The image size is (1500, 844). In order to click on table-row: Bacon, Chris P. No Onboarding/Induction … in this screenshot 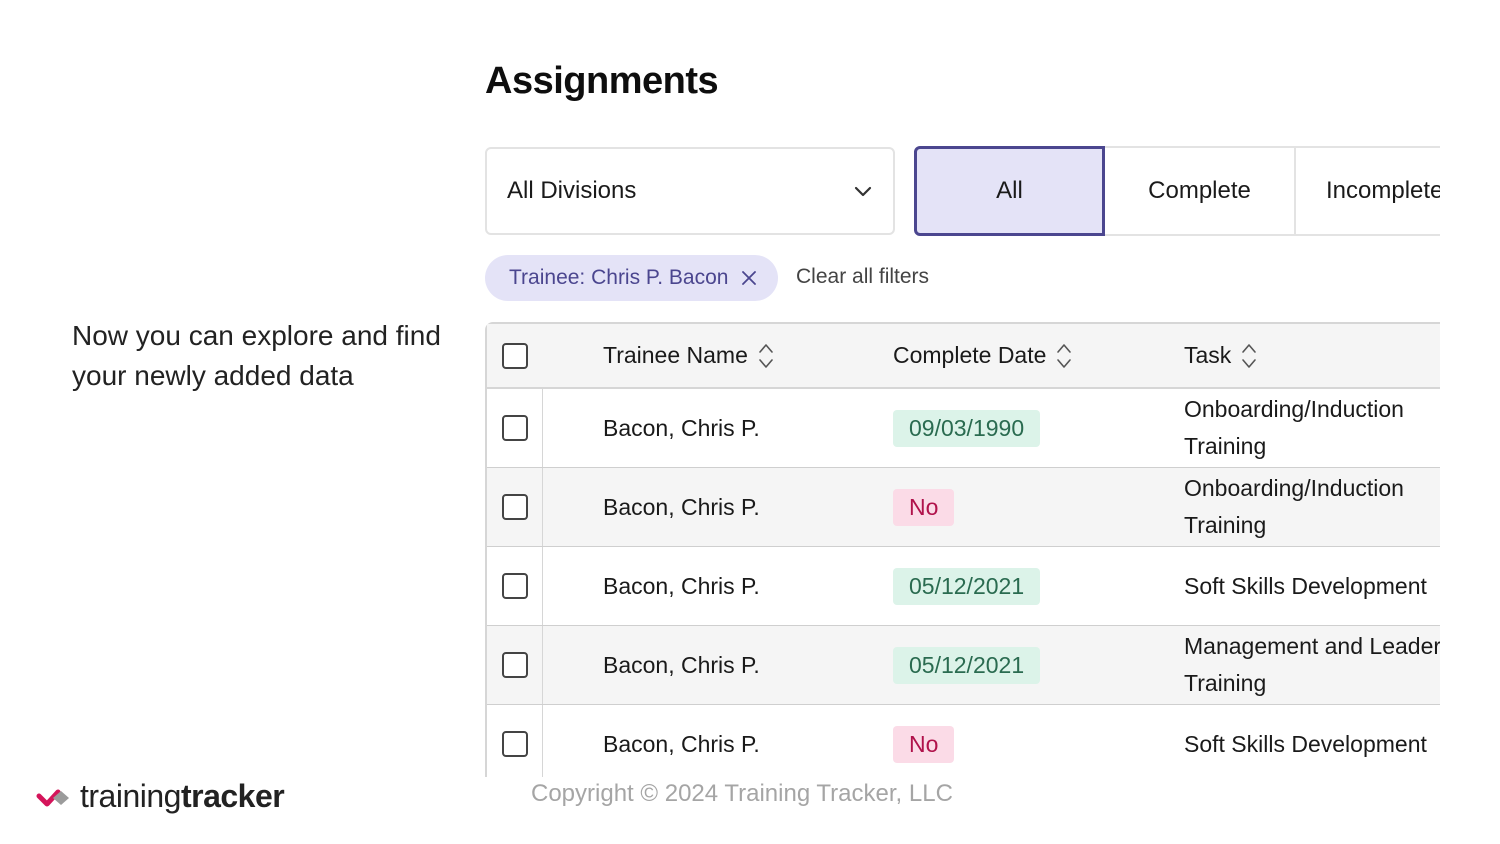, I will do `click(963, 507)`.